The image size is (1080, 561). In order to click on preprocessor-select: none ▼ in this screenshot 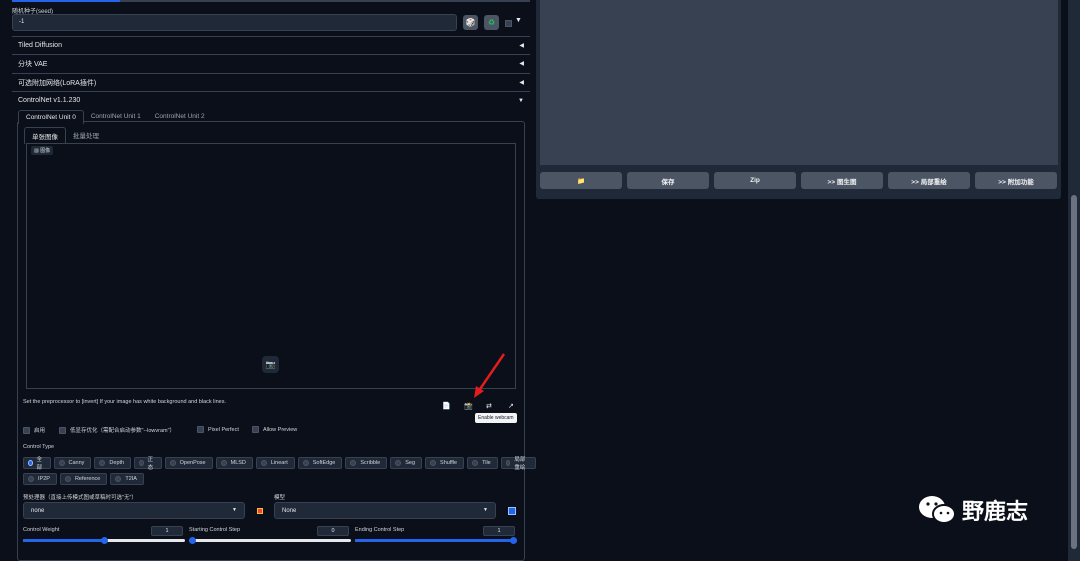, I will do `click(134, 510)`.